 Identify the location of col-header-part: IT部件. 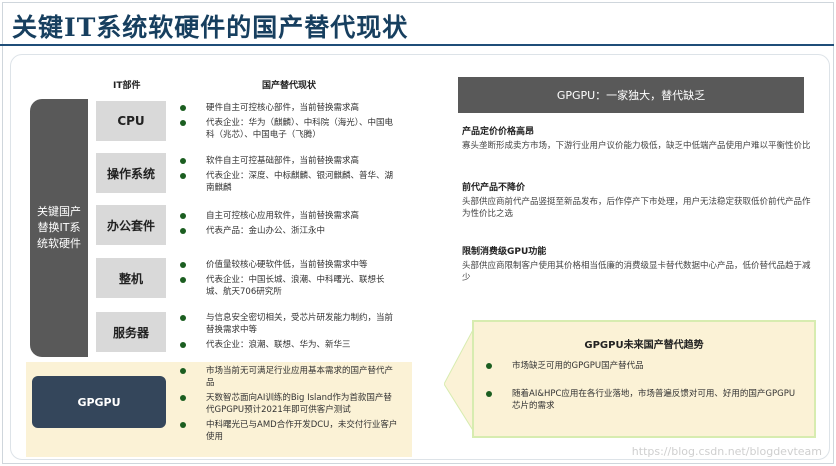
(127, 86).